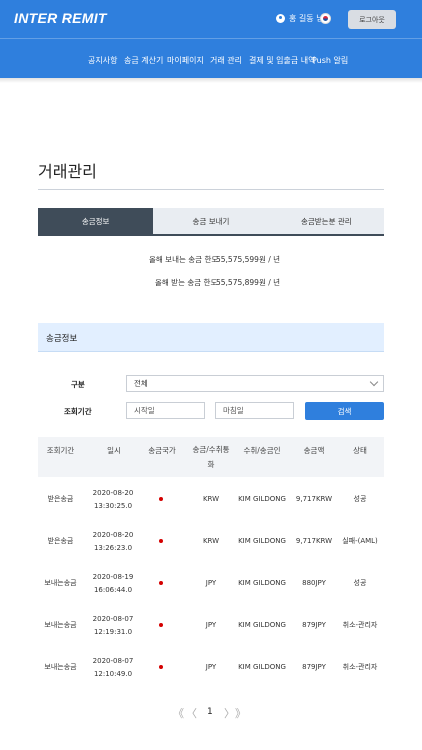 This screenshot has height=750, width=422. I want to click on first-page-icon: 《, so click(178, 713).